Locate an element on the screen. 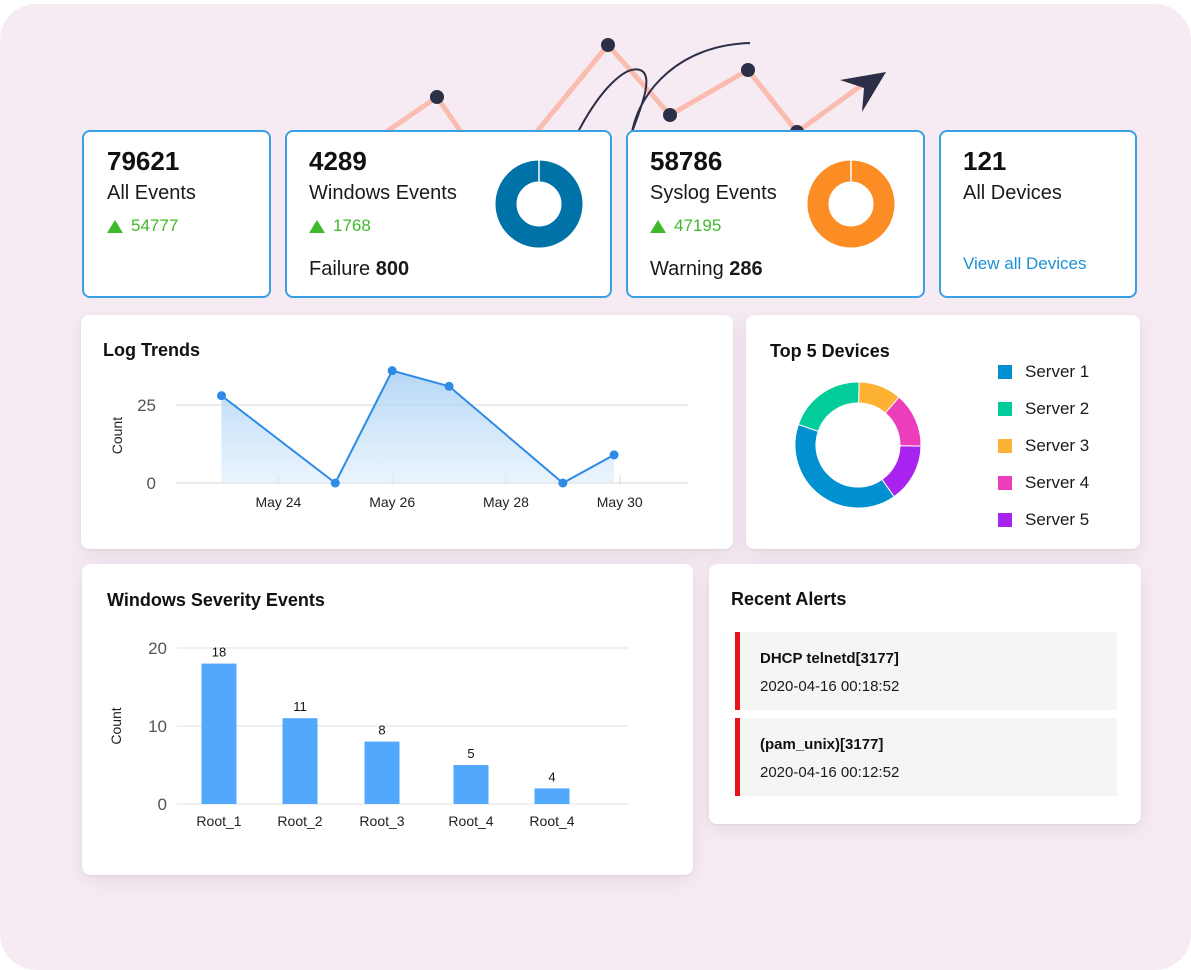 This screenshot has height=970, width=1191. windows-events-delta: 1768 is located at coordinates (340, 226).